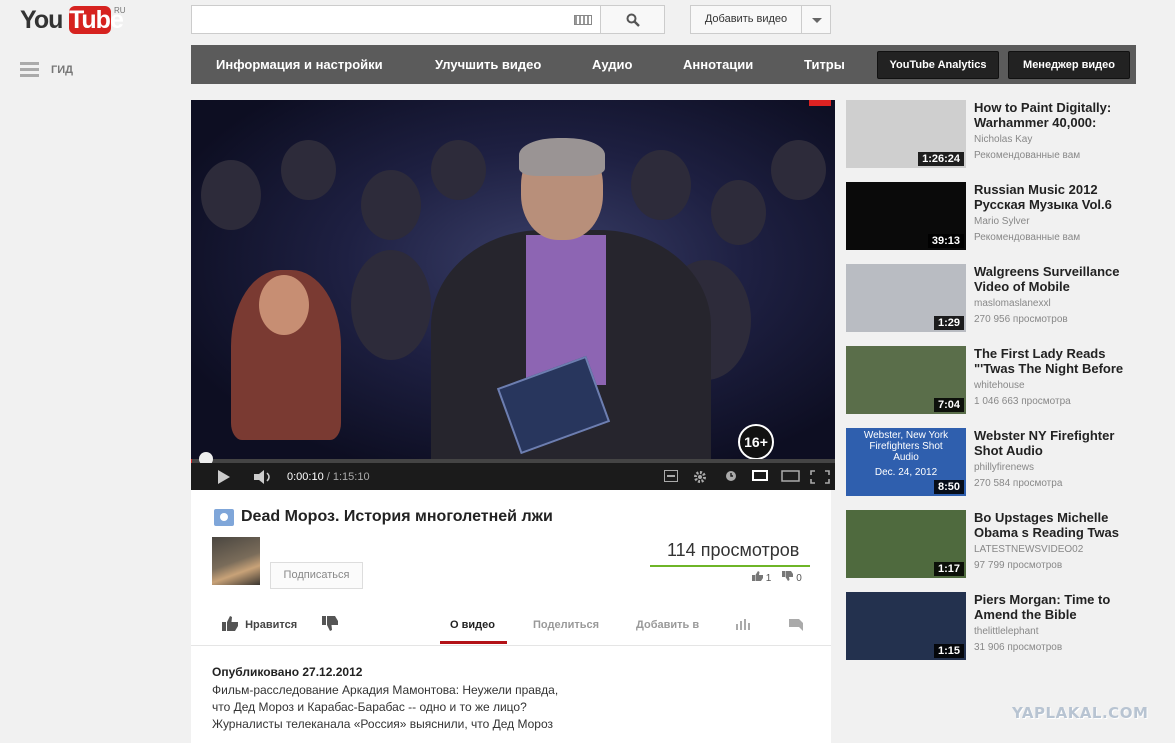  I want to click on video-duration: 7:04, so click(948, 405).